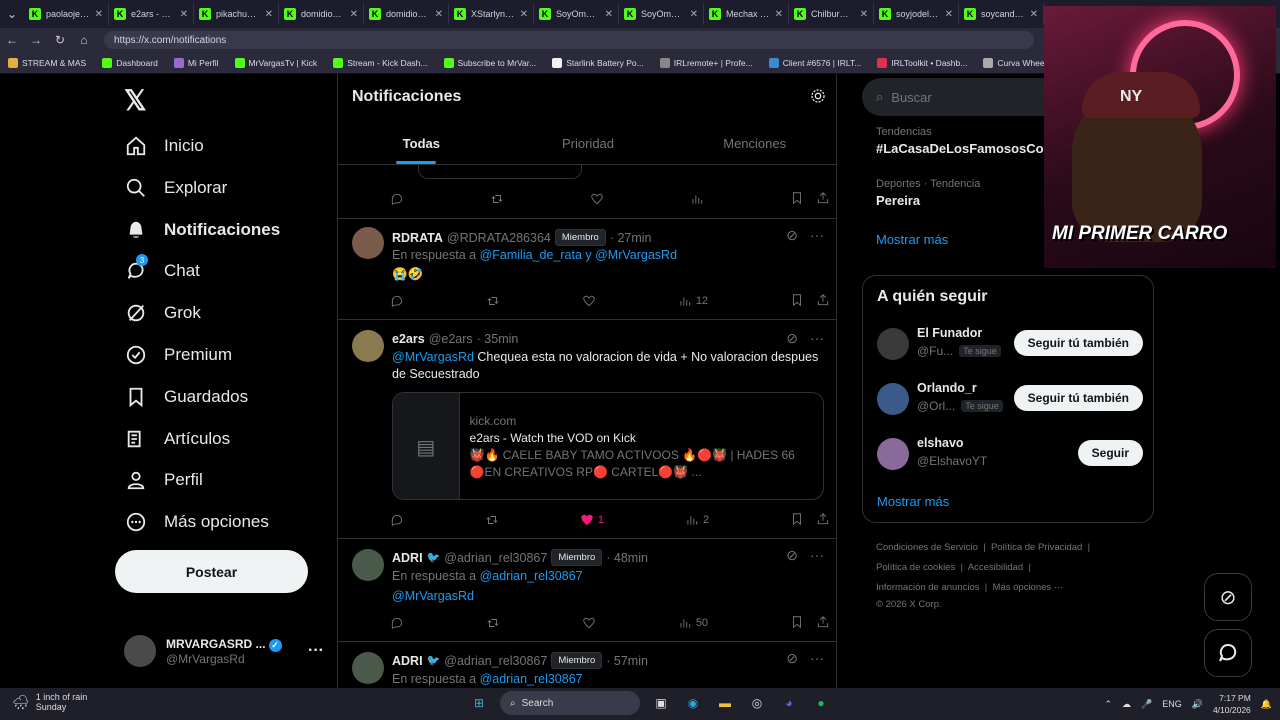  Describe the element at coordinates (587, 190) in the screenshot. I see `list-item` at that location.